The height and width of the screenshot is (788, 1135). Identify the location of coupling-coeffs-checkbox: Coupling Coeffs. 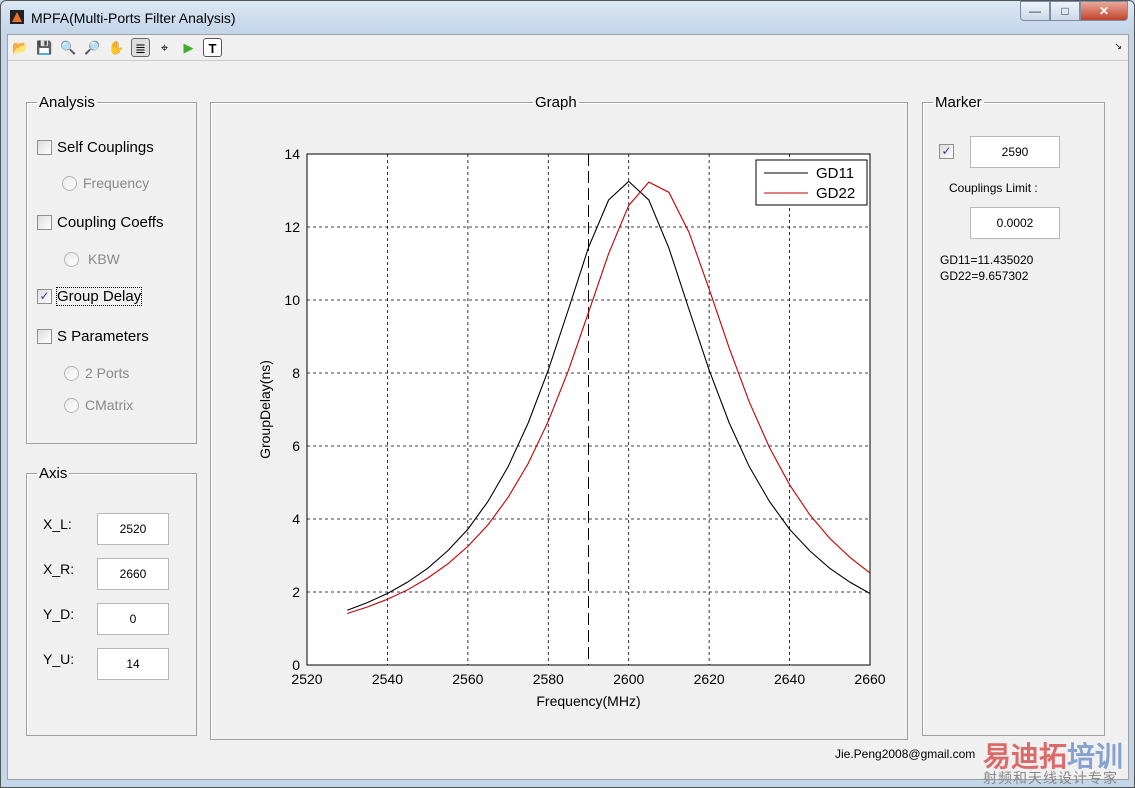
(100, 222).